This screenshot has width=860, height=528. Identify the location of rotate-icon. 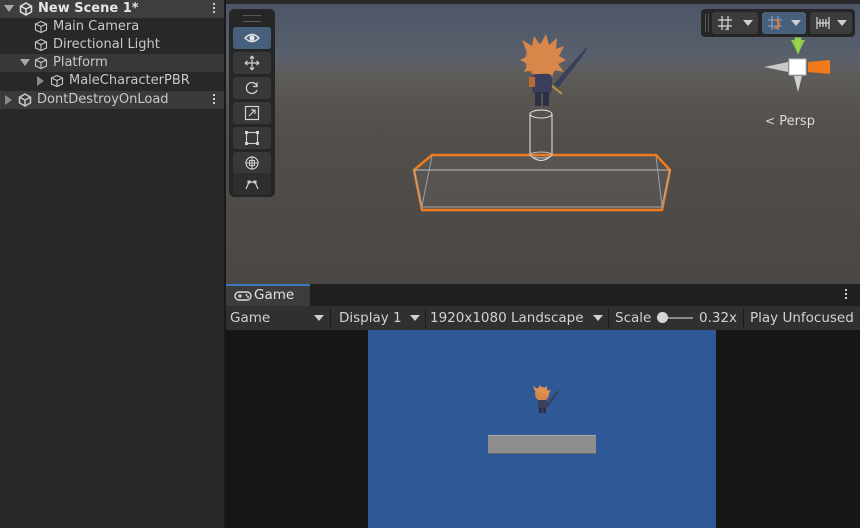
(251, 88).